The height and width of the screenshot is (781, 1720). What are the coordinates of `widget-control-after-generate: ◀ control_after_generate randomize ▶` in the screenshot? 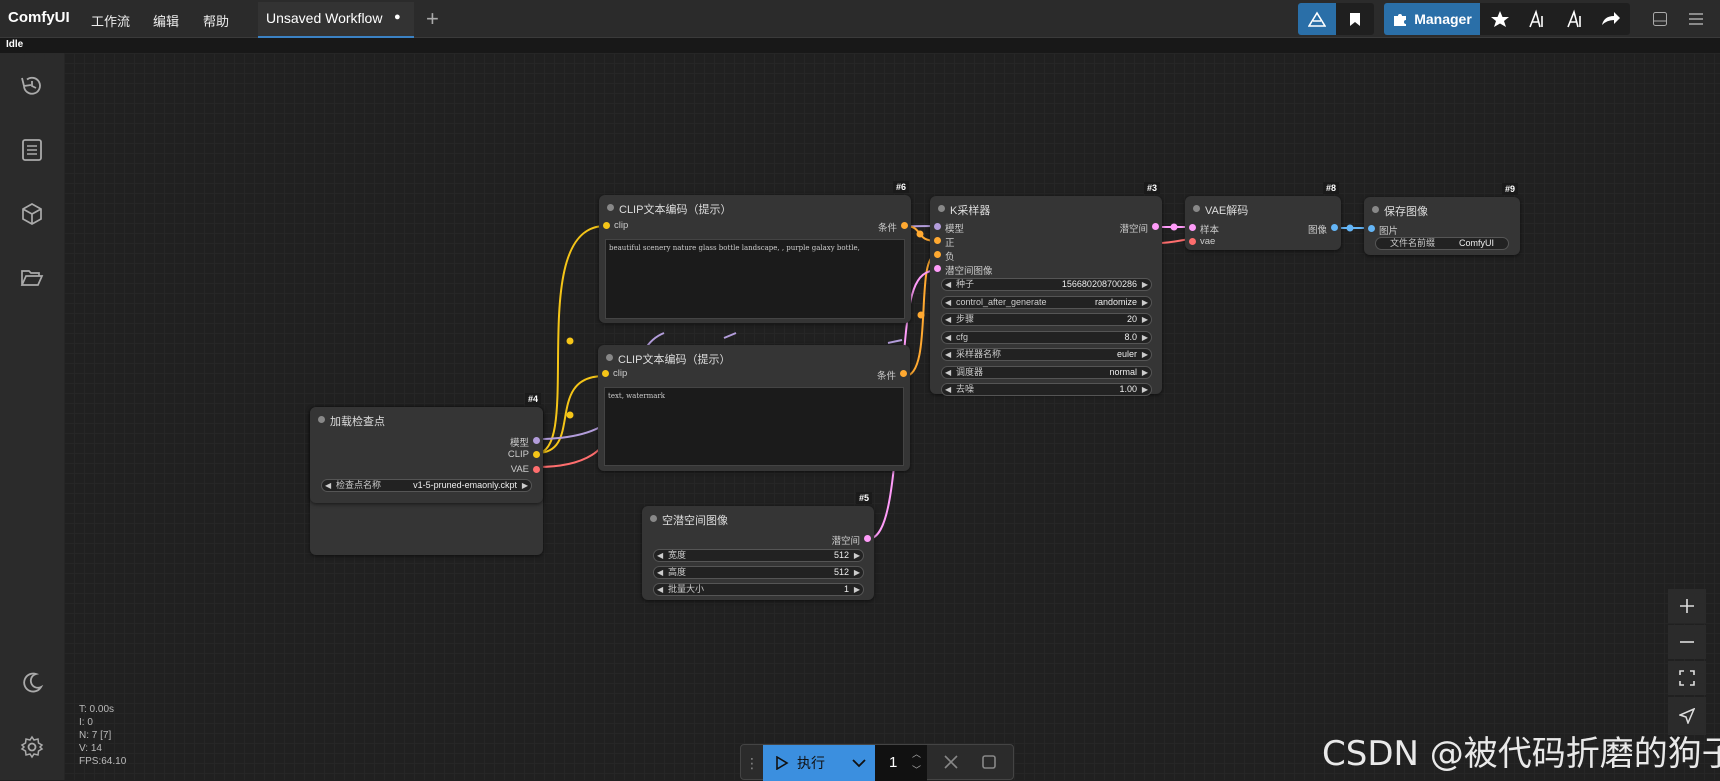 It's located at (1046, 302).